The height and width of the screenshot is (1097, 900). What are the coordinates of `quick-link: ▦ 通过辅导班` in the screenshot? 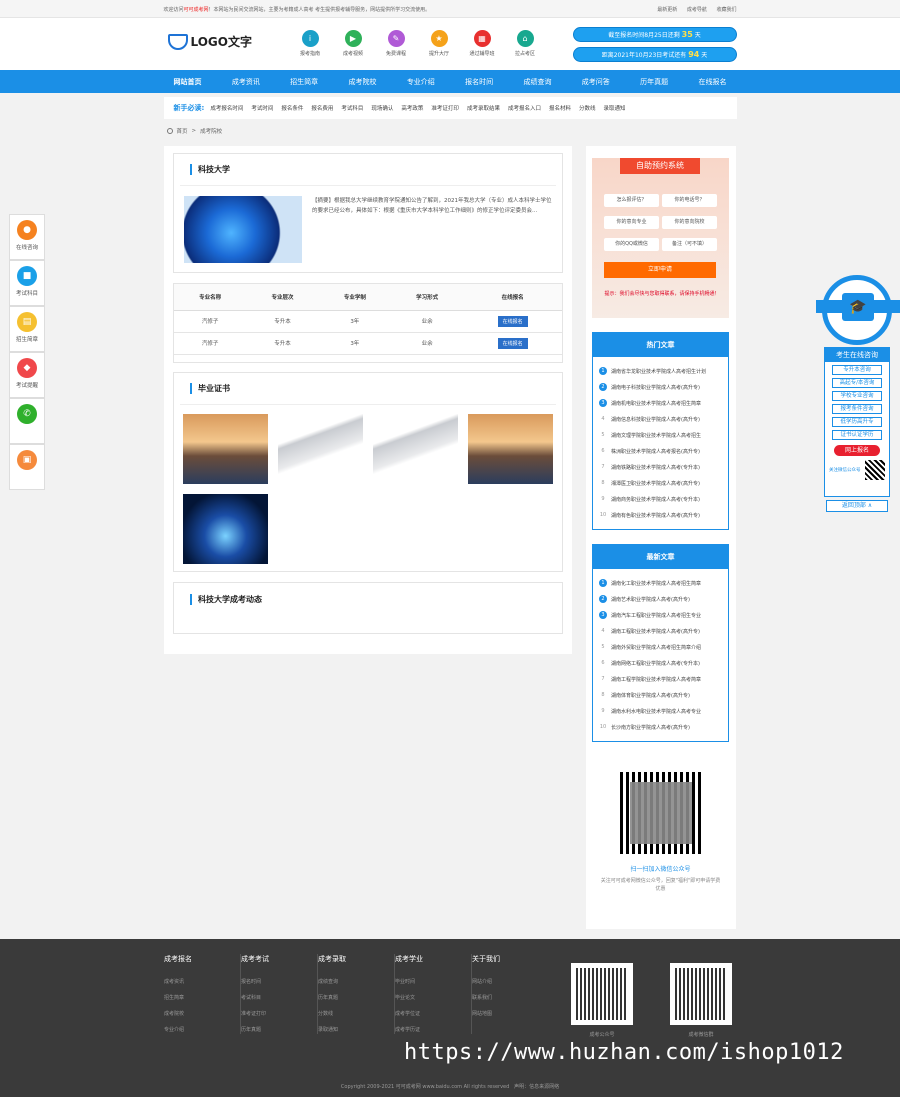 It's located at (482, 43).